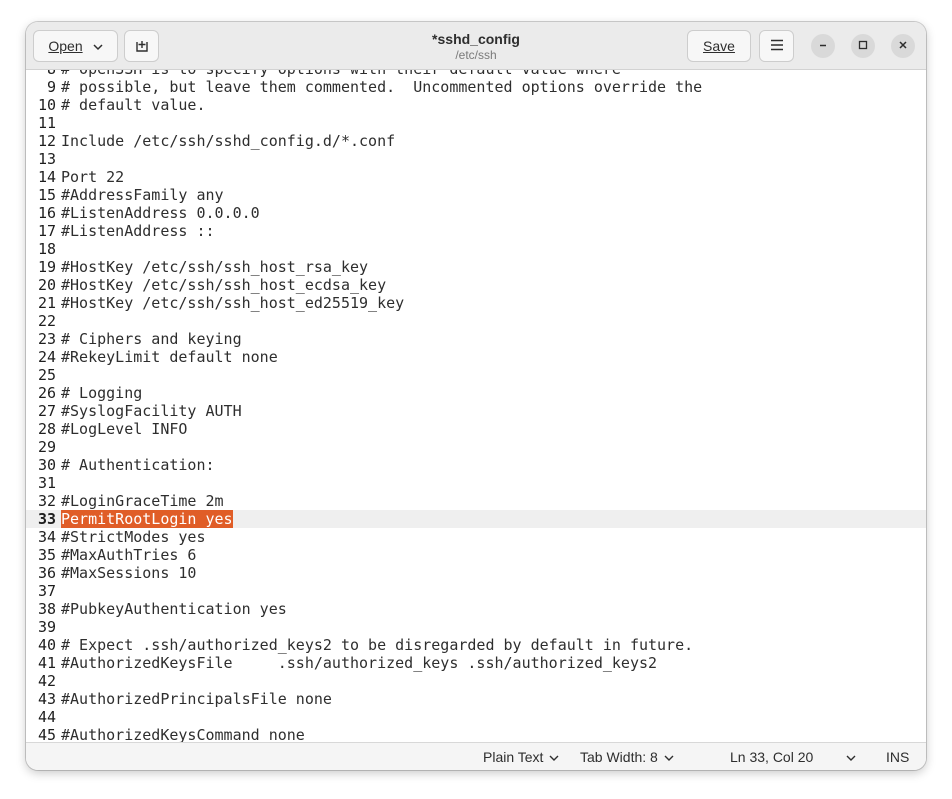 The height and width of the screenshot is (799, 952). Describe the element at coordinates (476, 411) in the screenshot. I see `editor-line: 27 #SyslogFacility AUTH` at that location.